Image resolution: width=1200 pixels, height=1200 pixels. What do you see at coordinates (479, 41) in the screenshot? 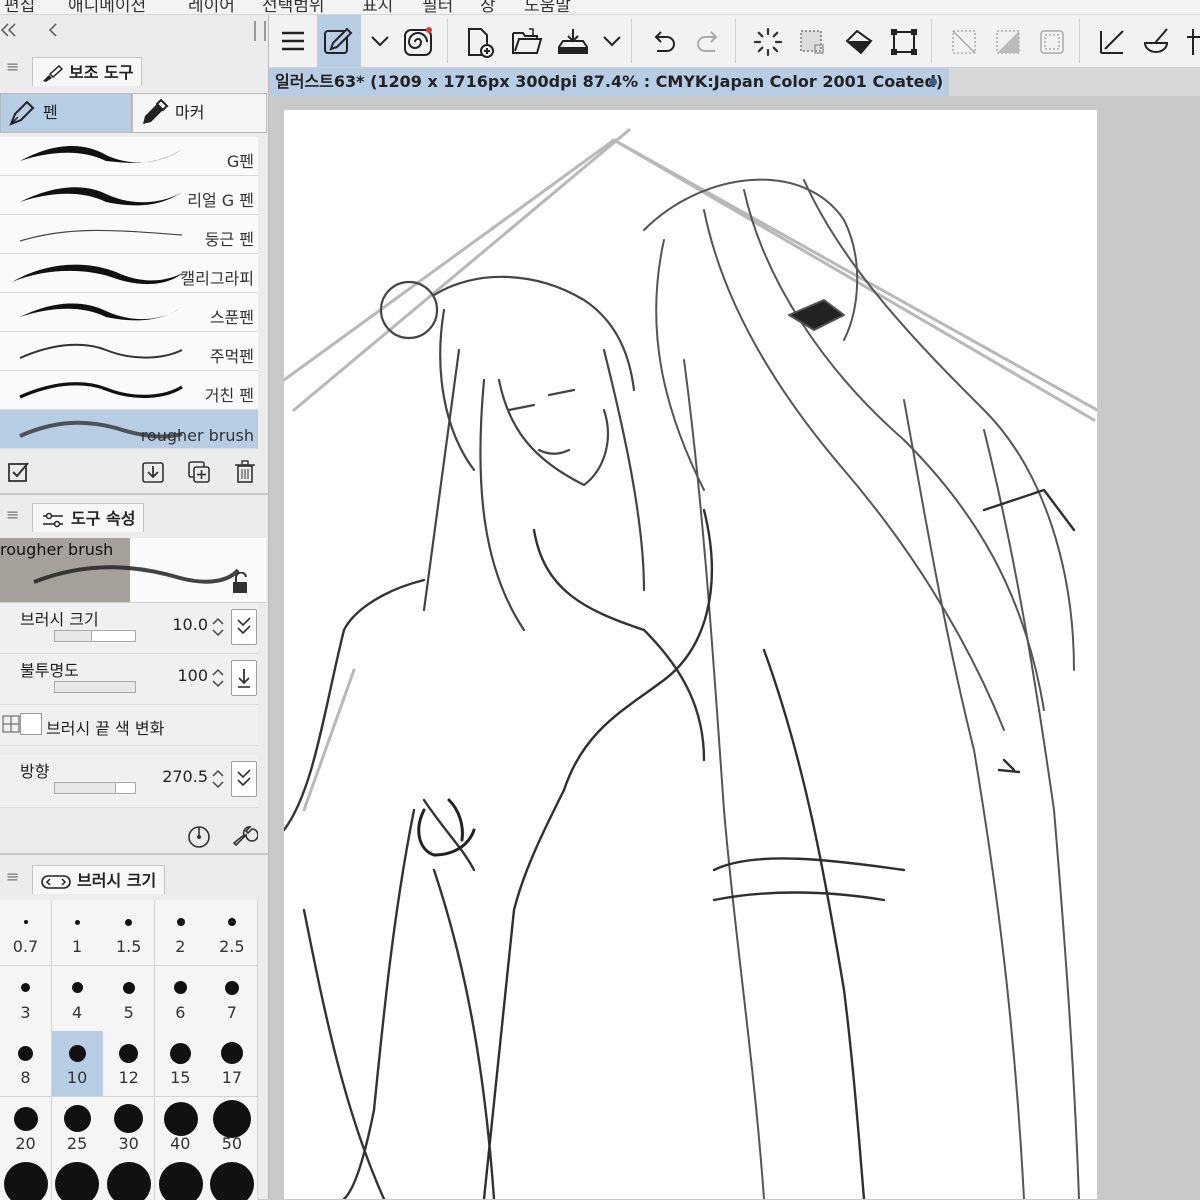
I see `new-file-button` at bounding box center [479, 41].